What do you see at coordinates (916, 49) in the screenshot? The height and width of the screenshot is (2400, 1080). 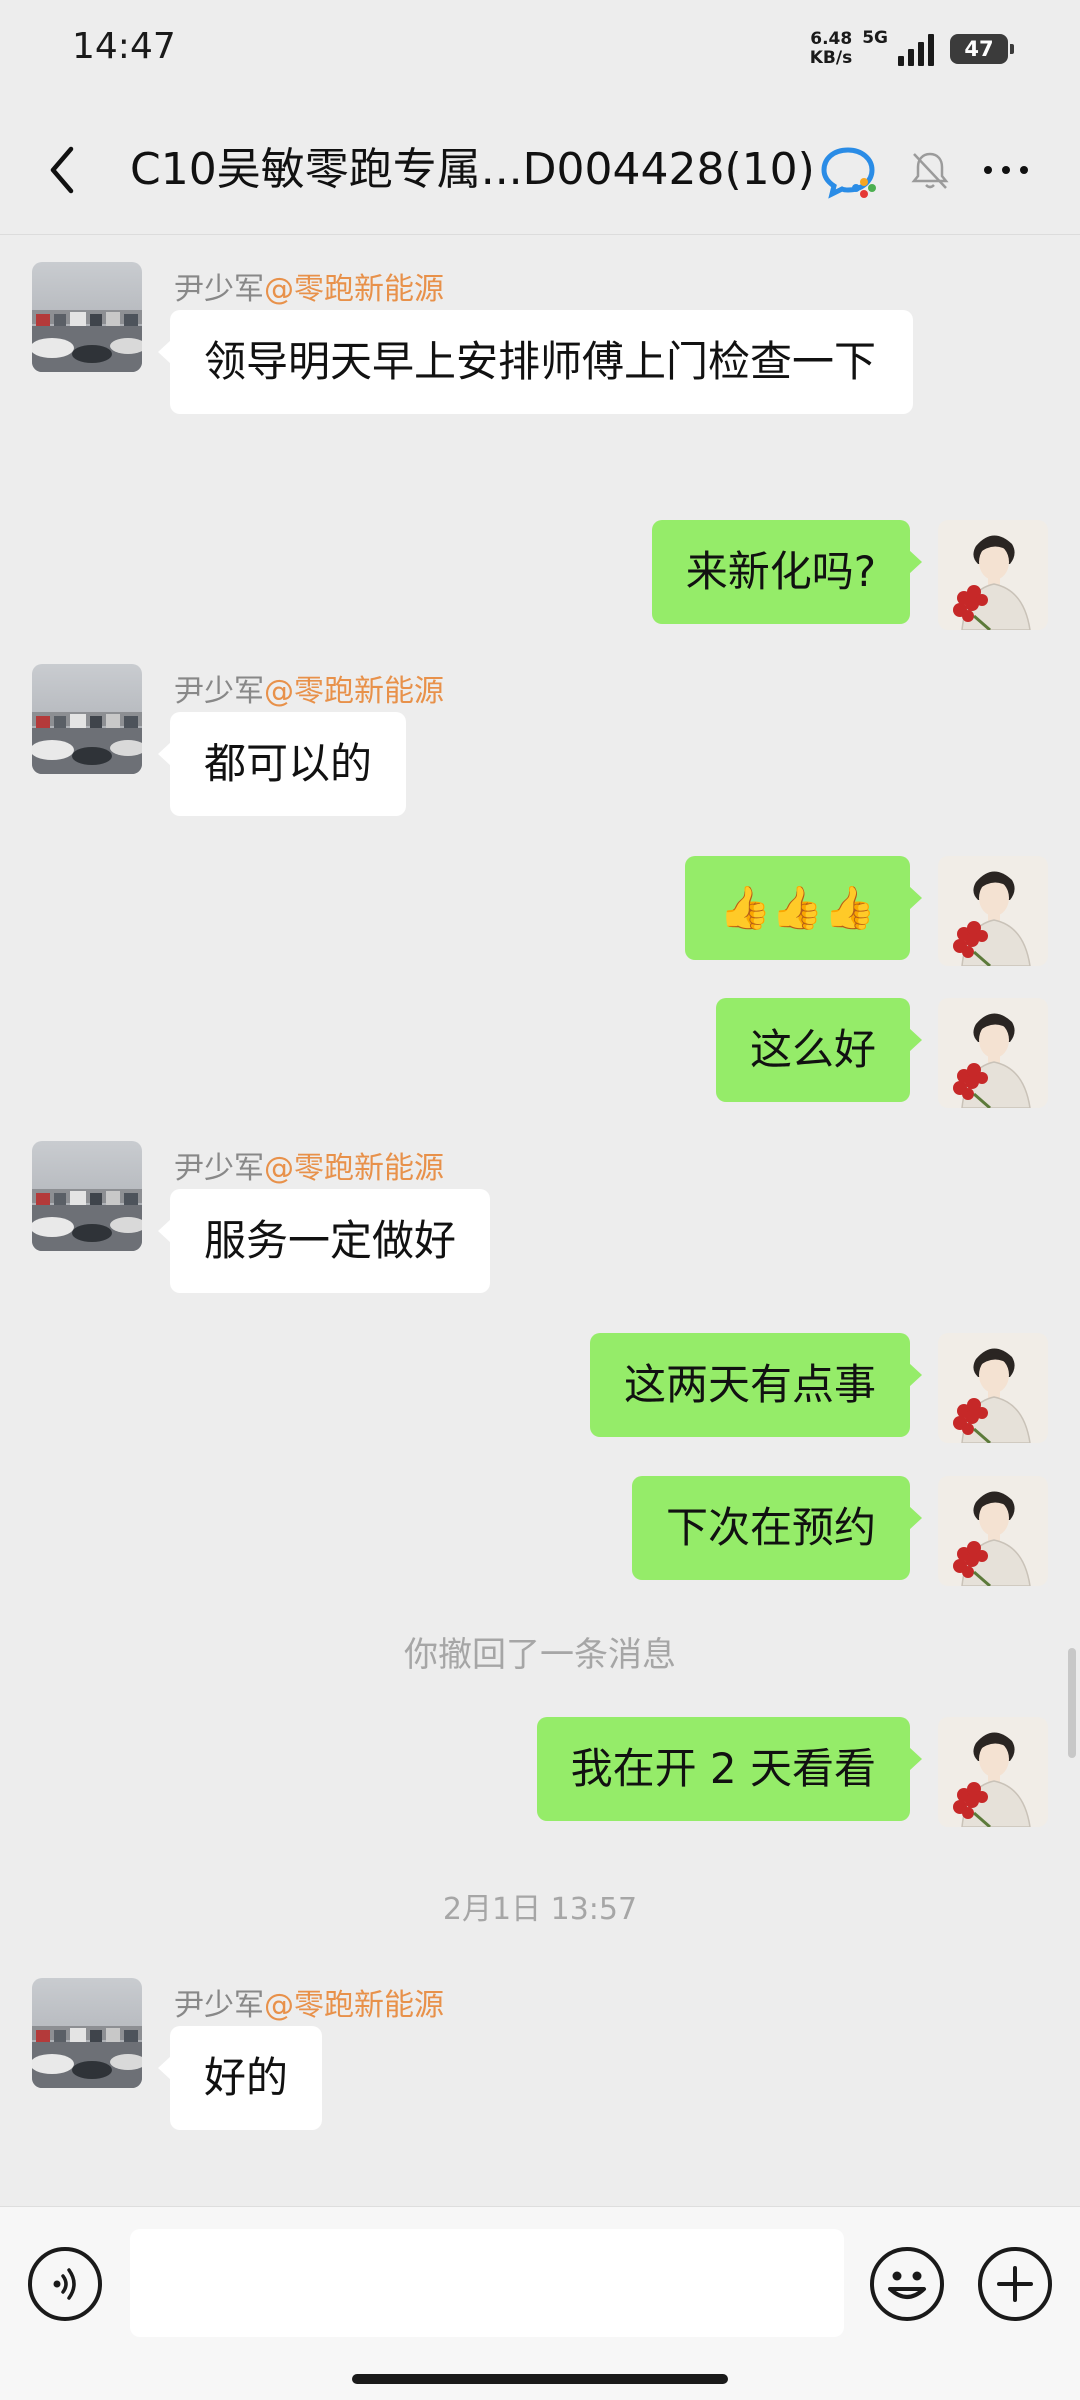 I see `signal-icon` at bounding box center [916, 49].